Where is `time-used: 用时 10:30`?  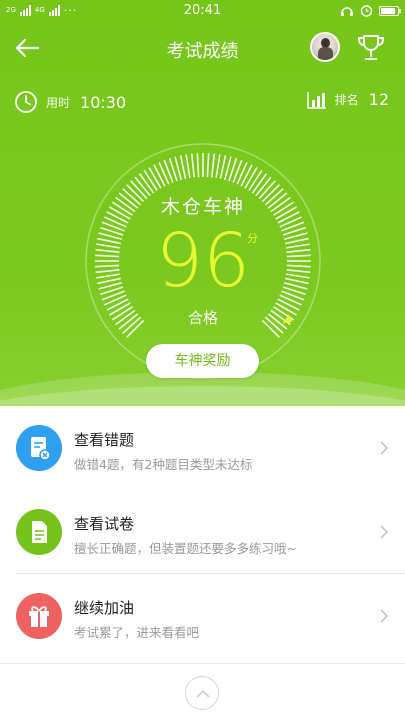 time-used: 用时 10:30 is located at coordinates (70, 102).